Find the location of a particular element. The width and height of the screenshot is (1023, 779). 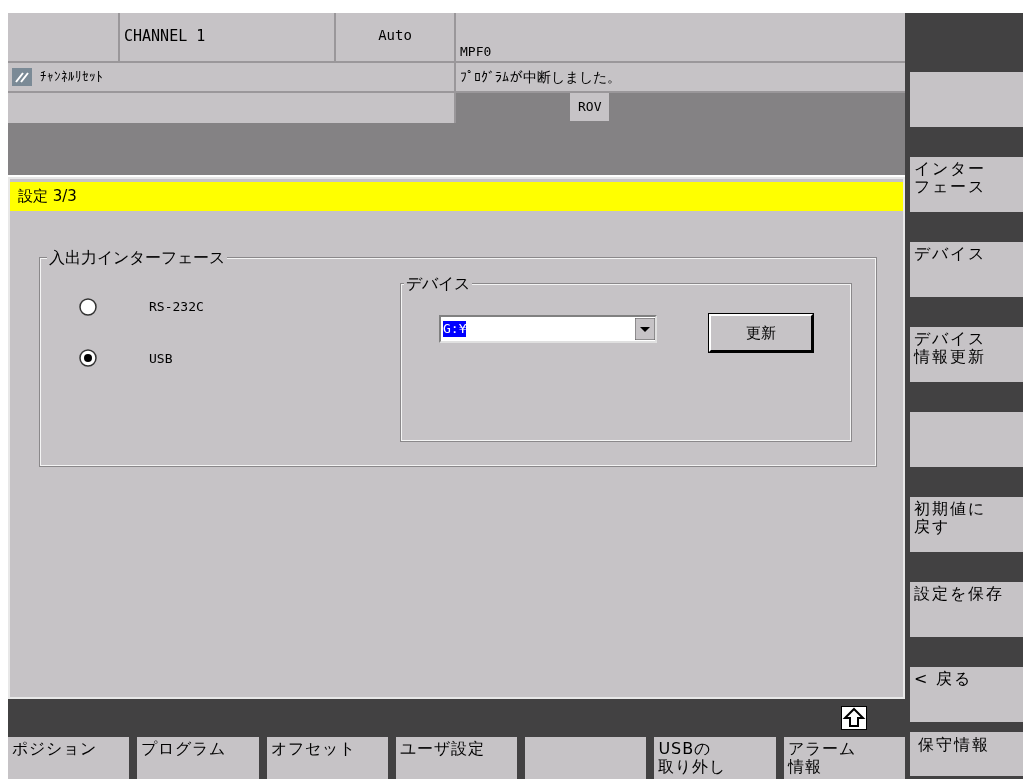

softkey: ユーザ設定 is located at coordinates (456, 758).